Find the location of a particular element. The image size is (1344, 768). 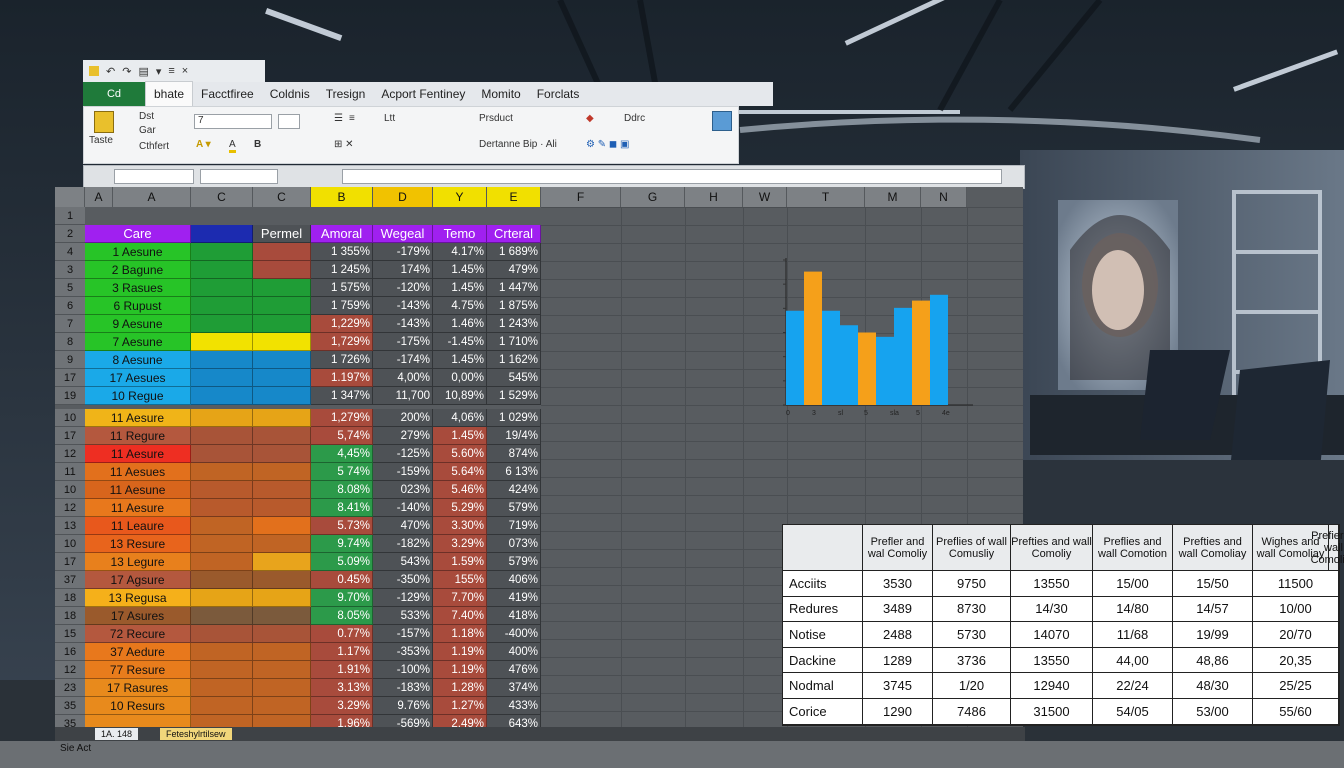

row-name-cell is located at coordinates (138, 721).